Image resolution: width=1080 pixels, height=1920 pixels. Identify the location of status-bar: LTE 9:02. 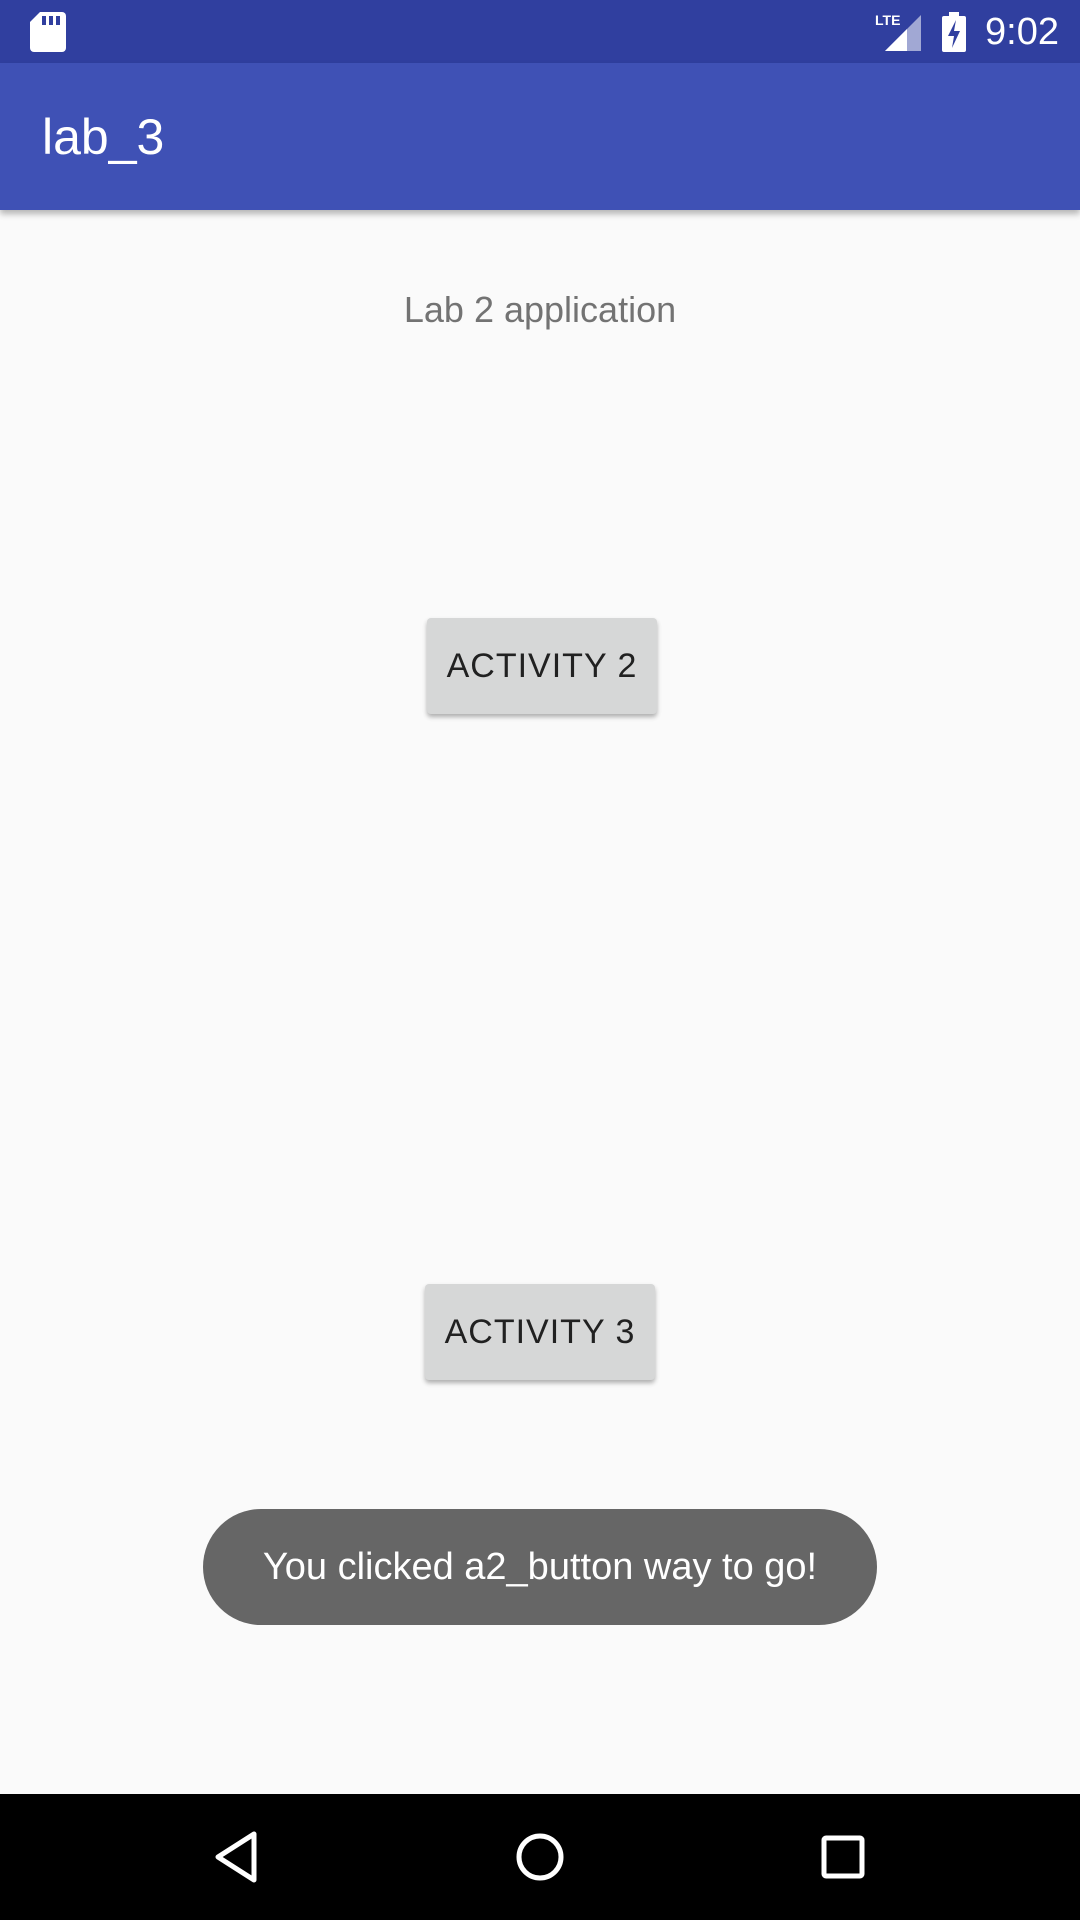
(540, 31).